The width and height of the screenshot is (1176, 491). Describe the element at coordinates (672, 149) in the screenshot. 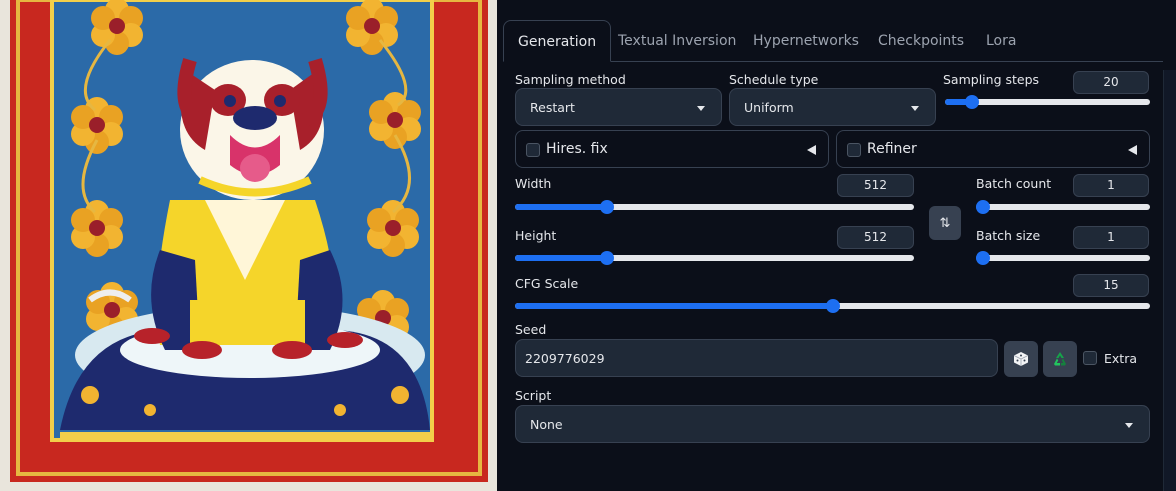

I see `hires-fix-accordion: Hires. fix` at that location.